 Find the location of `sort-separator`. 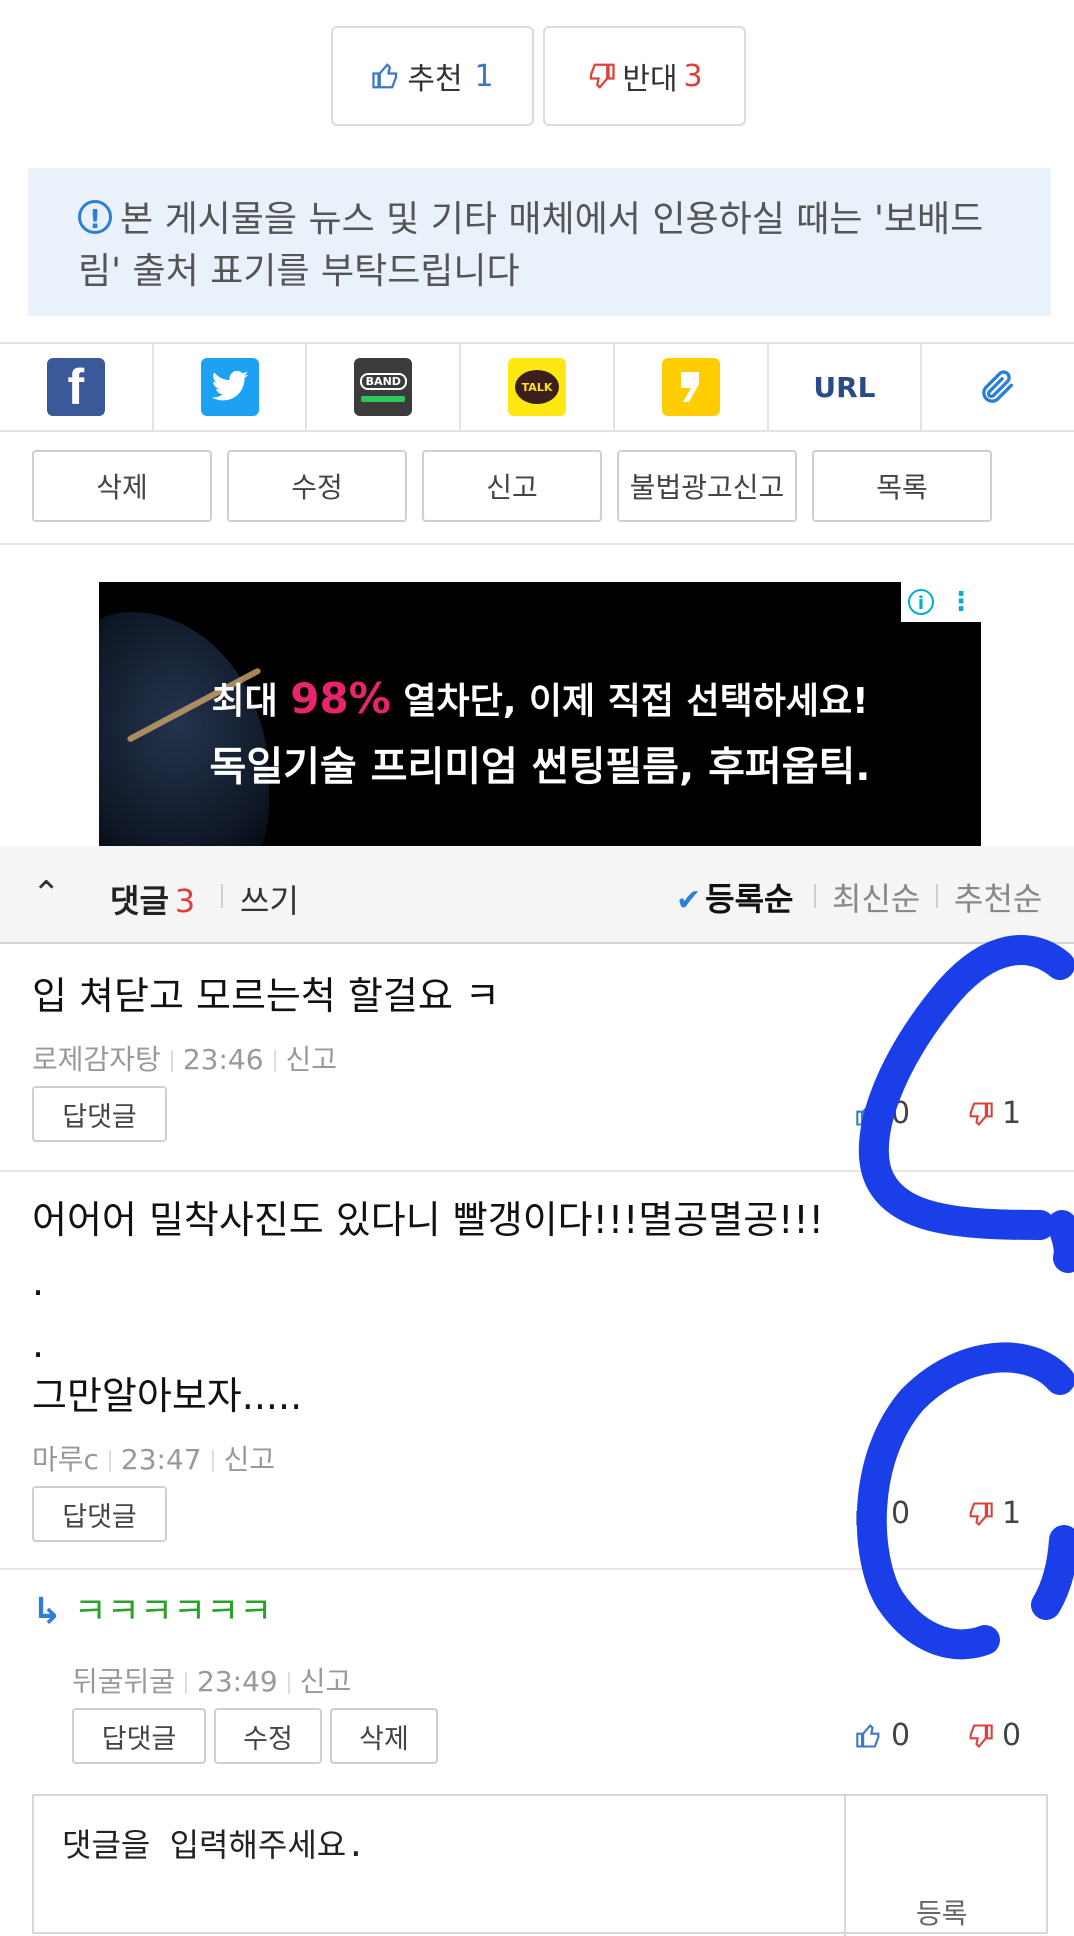

sort-separator is located at coordinates (815, 896).